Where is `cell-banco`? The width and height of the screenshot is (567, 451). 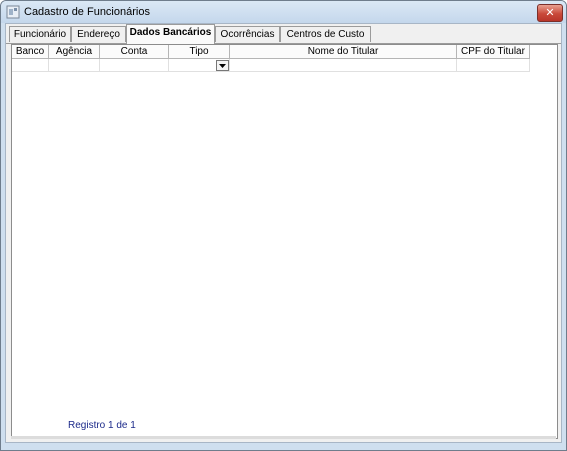 cell-banco is located at coordinates (30, 65).